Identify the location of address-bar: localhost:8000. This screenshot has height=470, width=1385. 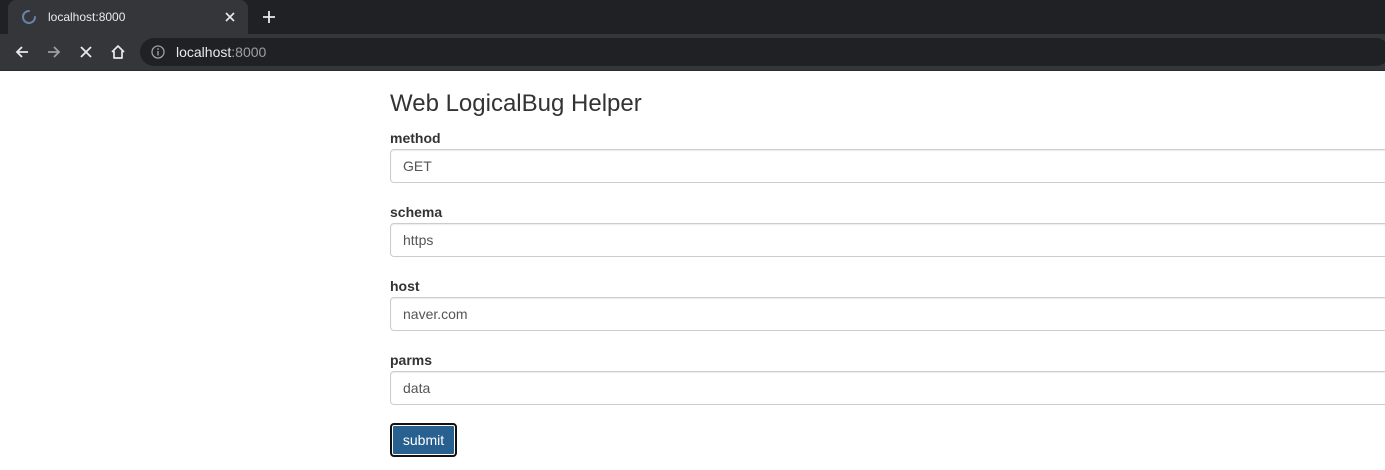
(762, 52).